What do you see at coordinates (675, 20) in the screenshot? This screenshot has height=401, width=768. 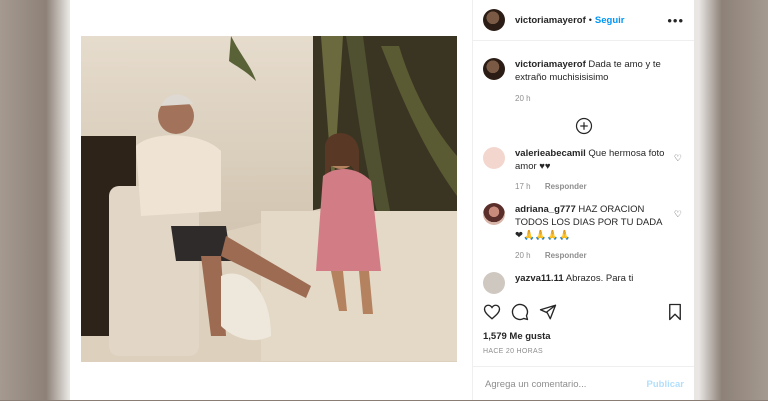 I see `more-options-icon: •••` at bounding box center [675, 20].